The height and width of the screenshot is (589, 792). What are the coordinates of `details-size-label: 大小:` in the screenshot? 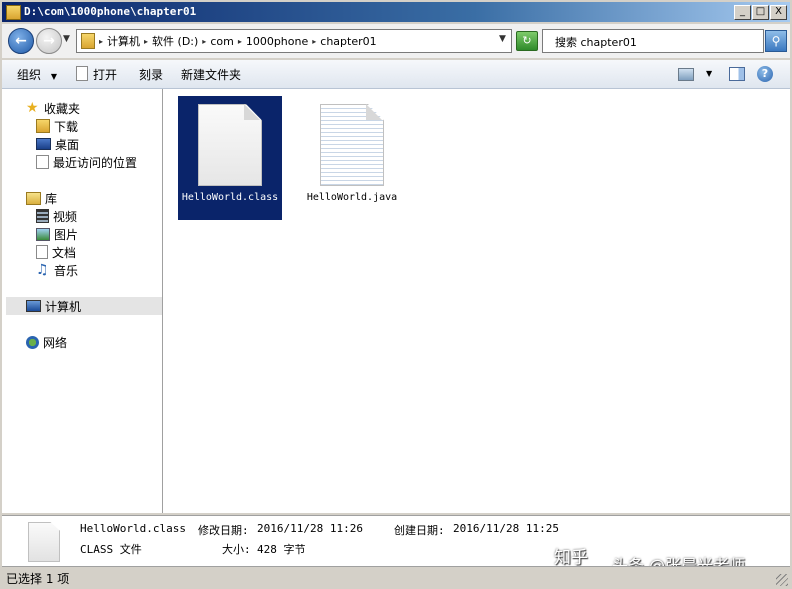 It's located at (236, 549).